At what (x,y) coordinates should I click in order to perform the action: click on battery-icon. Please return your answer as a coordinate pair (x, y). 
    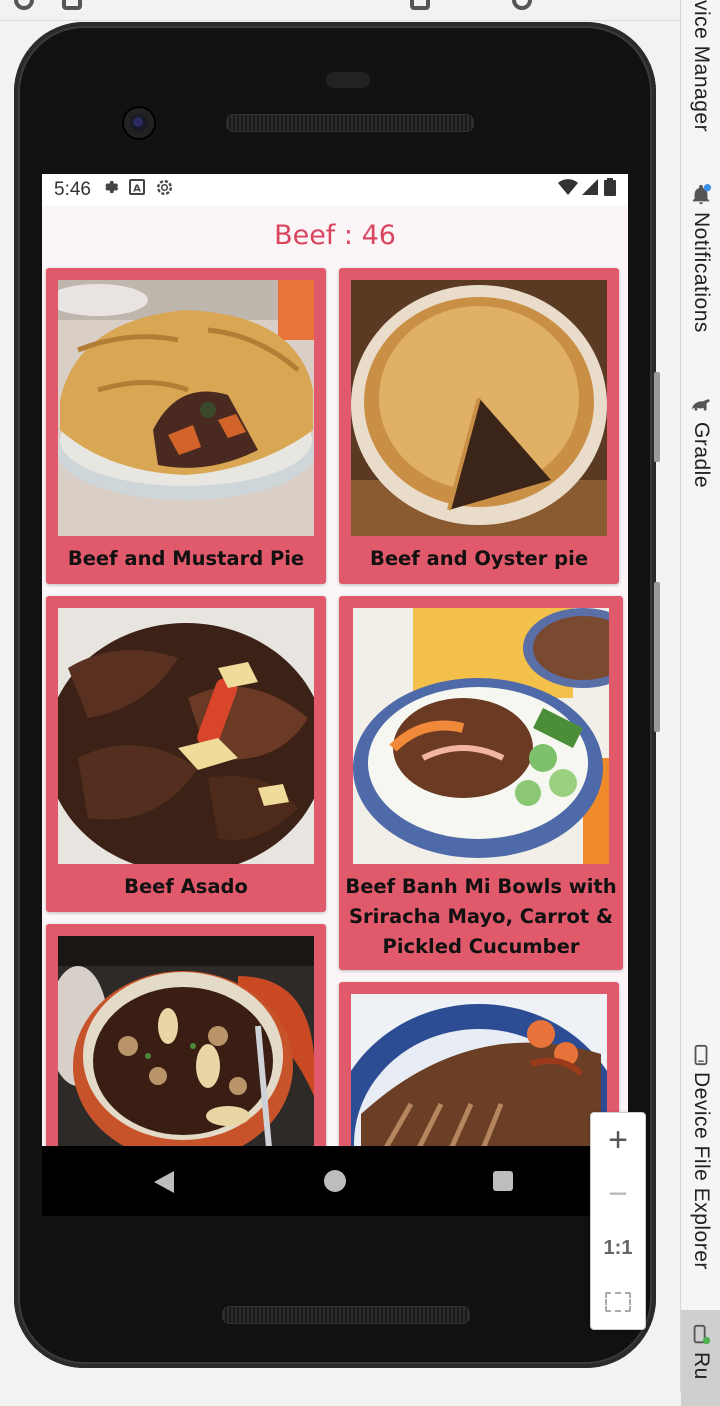
    Looking at the image, I should click on (610, 190).